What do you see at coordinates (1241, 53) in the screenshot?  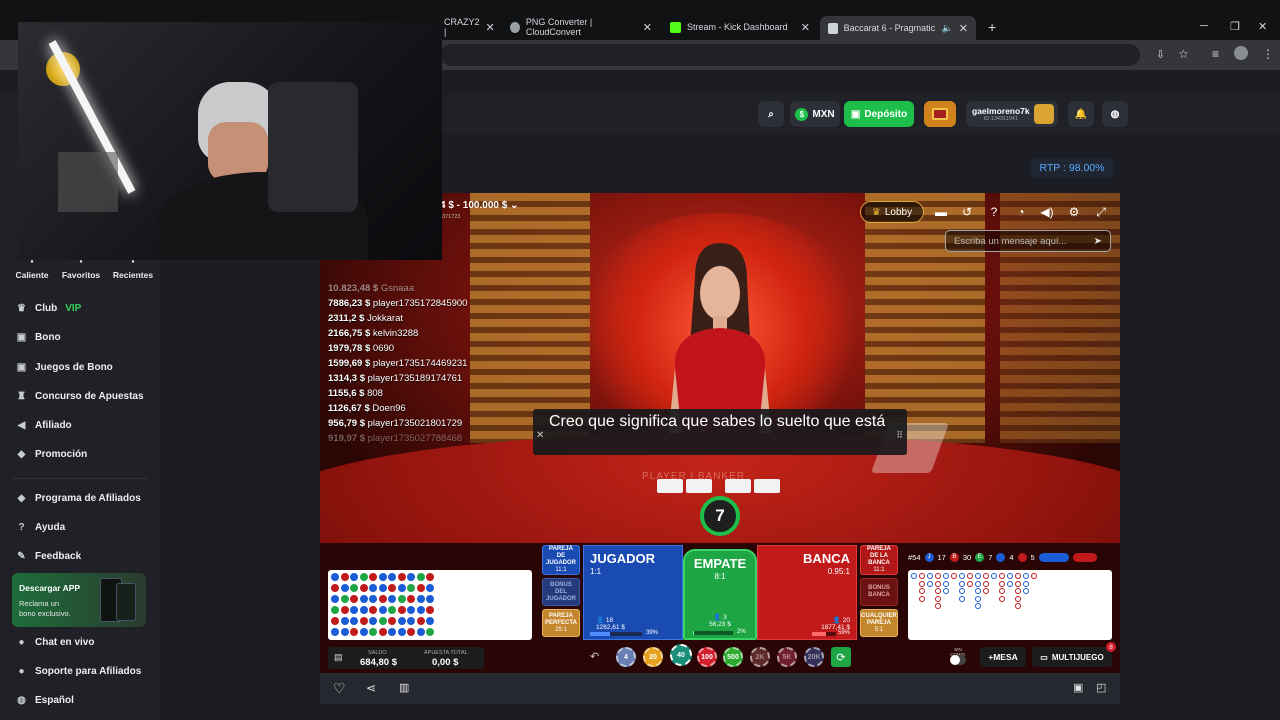 I see `profile-avatar` at bounding box center [1241, 53].